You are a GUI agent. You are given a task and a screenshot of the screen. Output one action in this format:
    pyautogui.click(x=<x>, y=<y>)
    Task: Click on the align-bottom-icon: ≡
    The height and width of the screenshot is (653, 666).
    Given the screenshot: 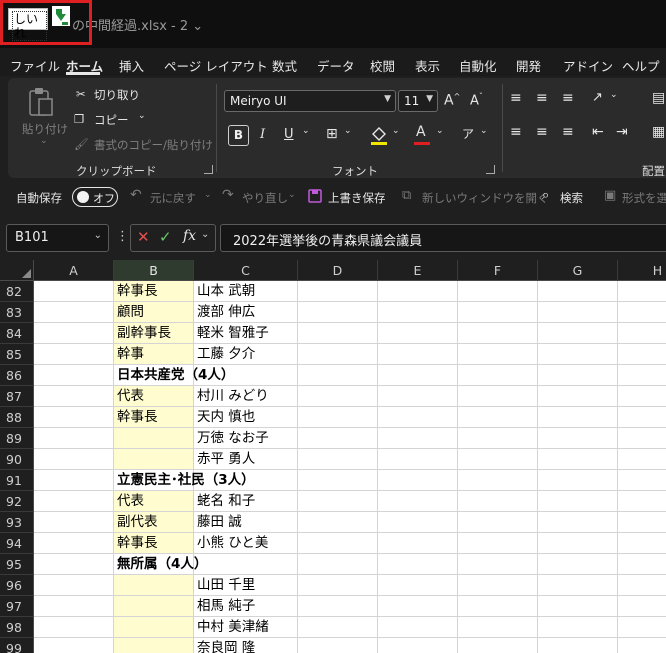 What is the action you would take?
    pyautogui.click(x=568, y=98)
    